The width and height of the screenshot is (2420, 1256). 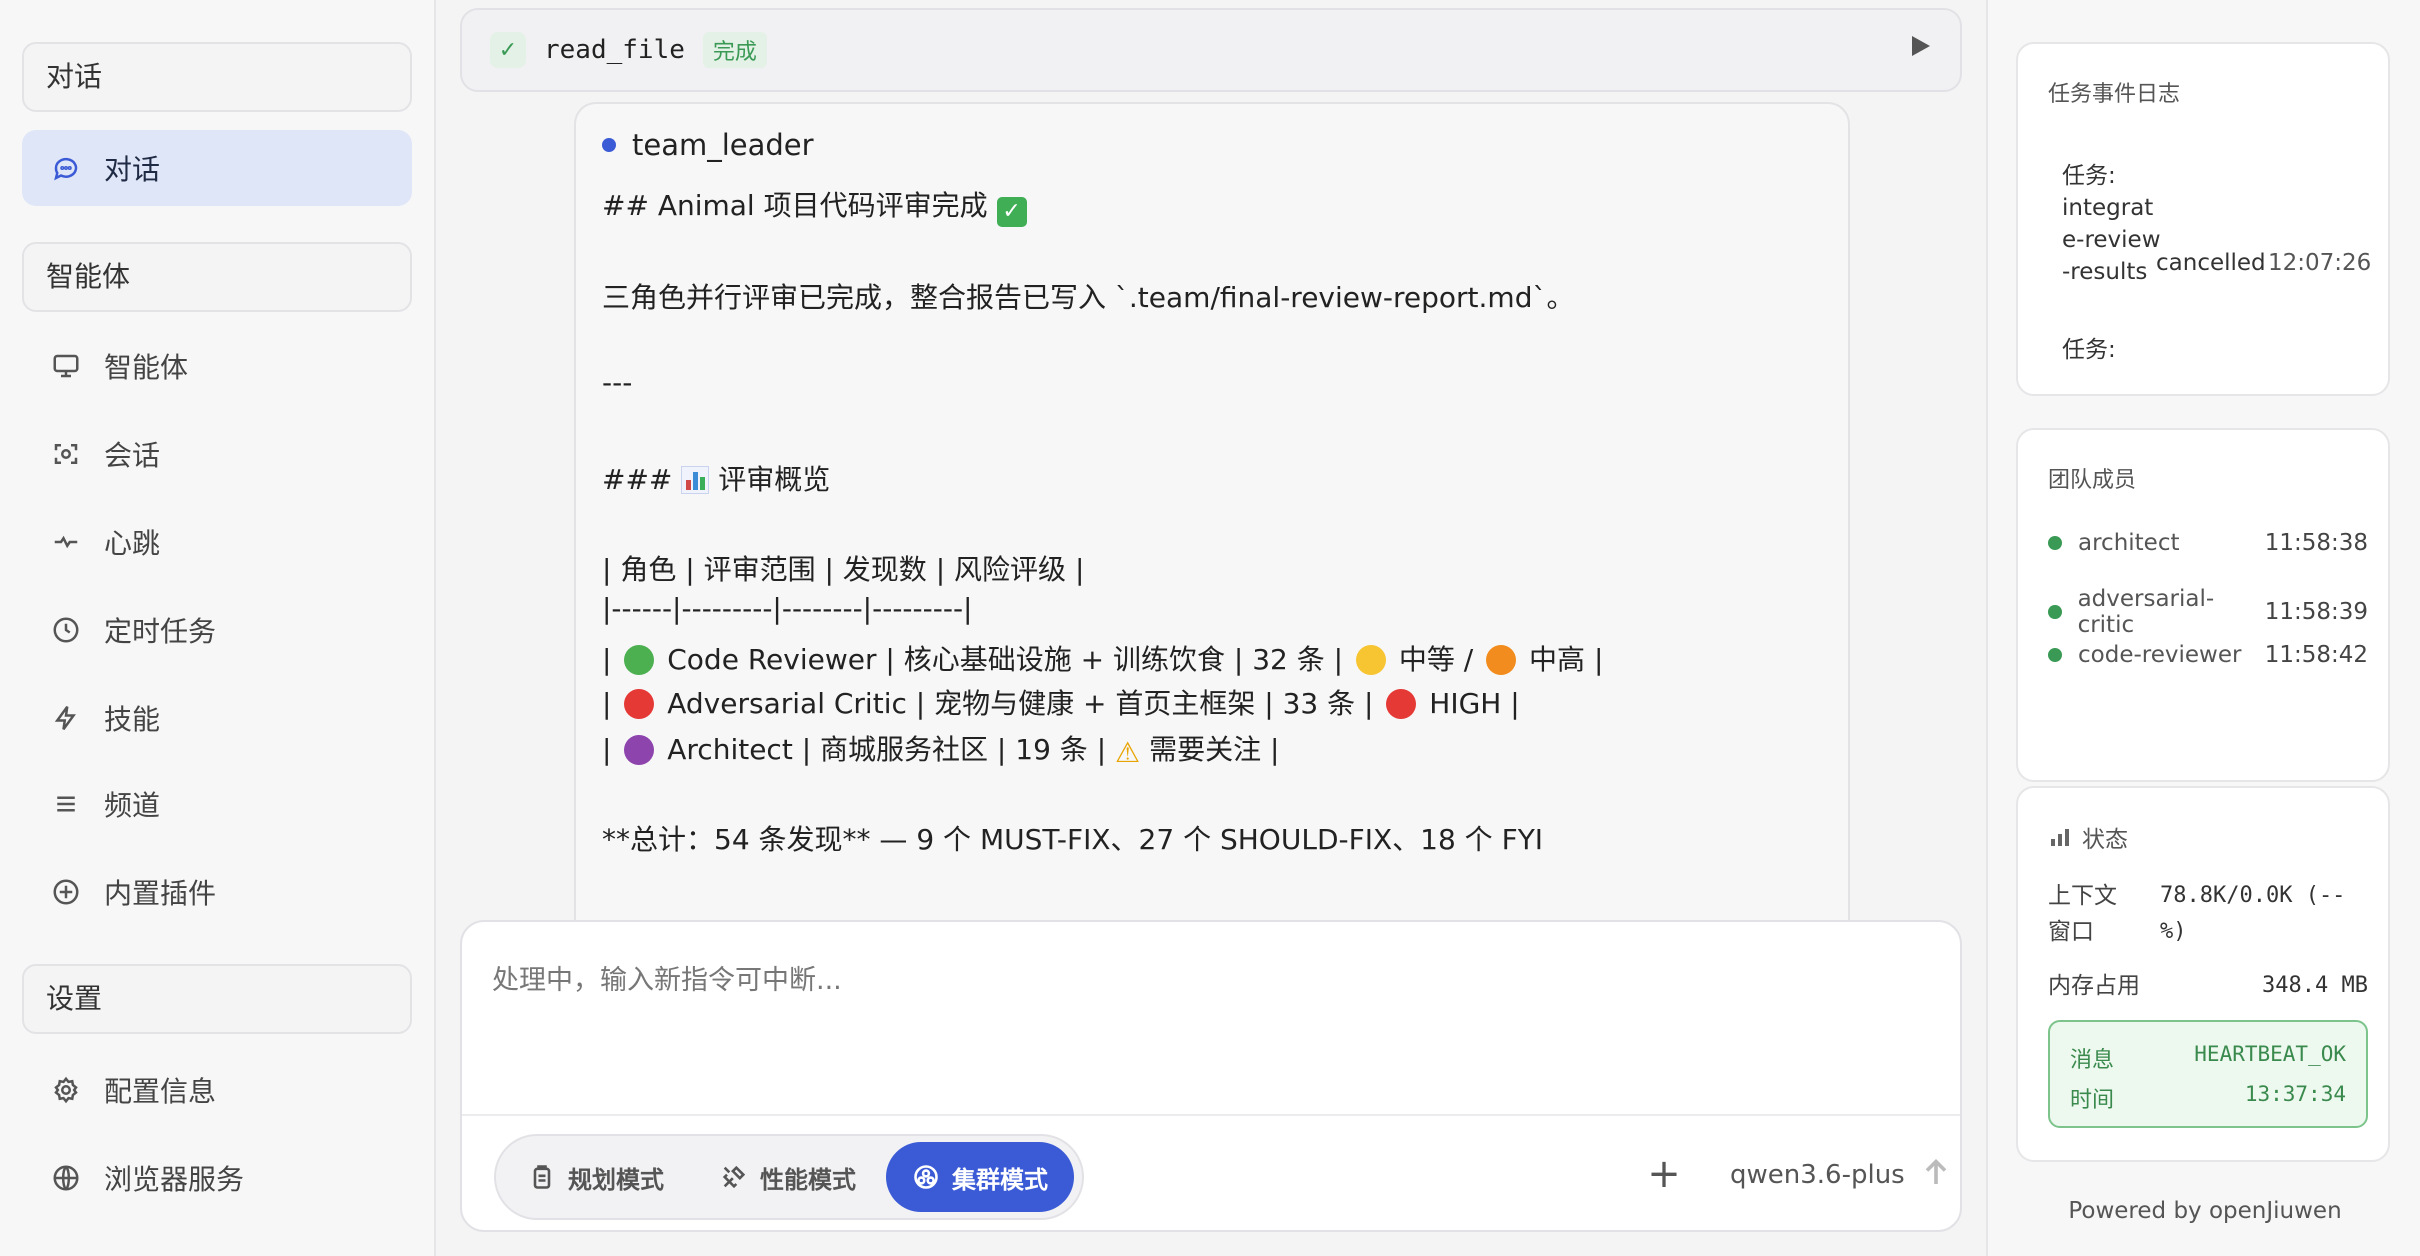 I want to click on member-name: adversarial-critic, so click(x=2146, y=612).